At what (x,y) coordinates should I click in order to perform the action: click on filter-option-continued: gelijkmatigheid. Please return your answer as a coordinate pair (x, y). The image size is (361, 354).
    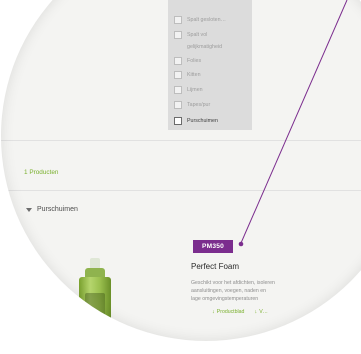
    Looking at the image, I should click on (212, 47).